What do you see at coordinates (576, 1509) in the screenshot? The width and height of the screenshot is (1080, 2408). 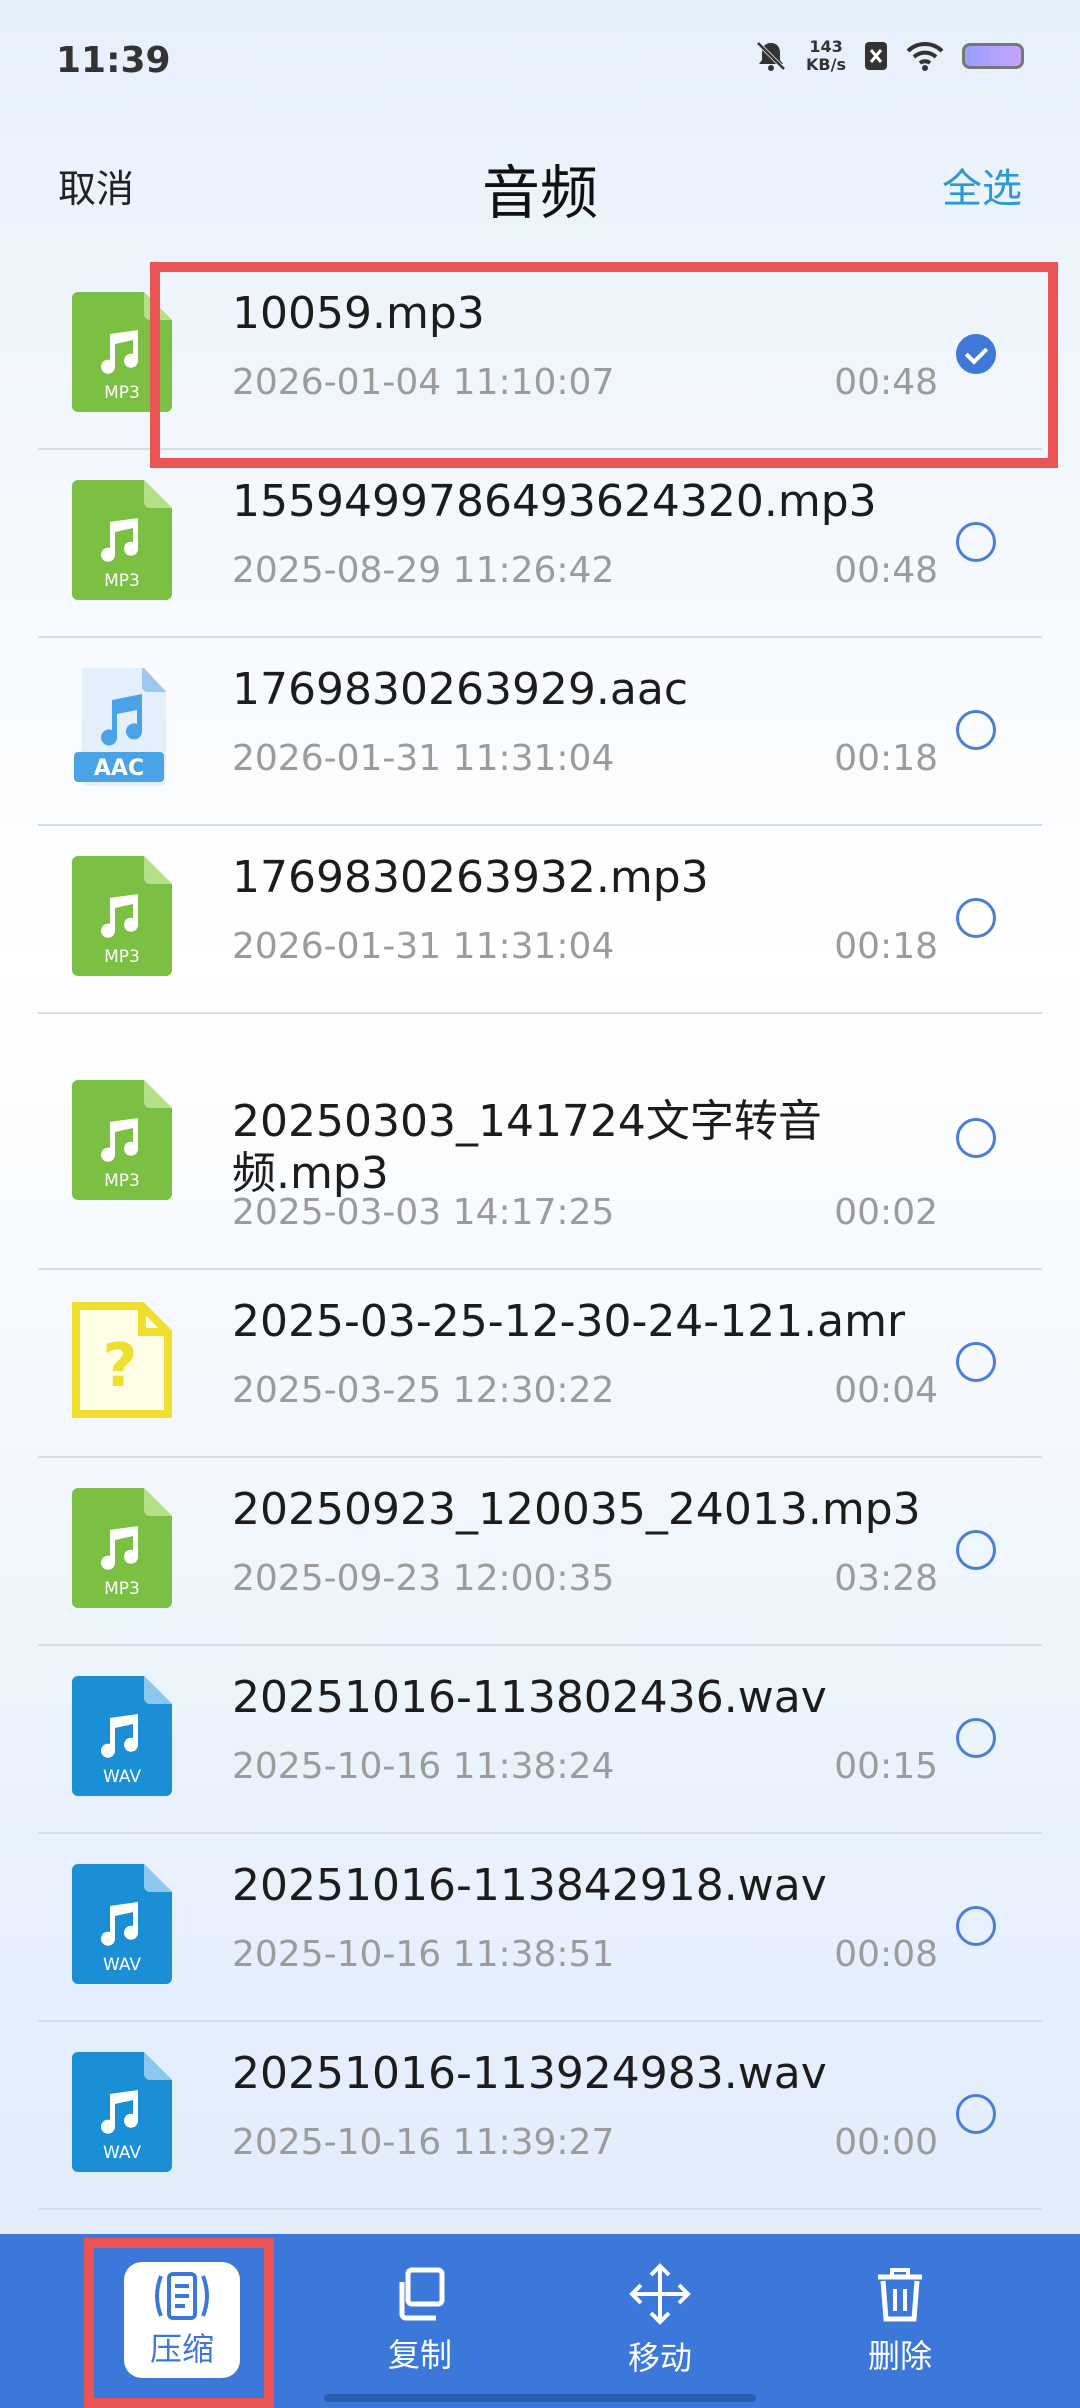 I see `file-name: 20250923_120035_24013.mp3` at bounding box center [576, 1509].